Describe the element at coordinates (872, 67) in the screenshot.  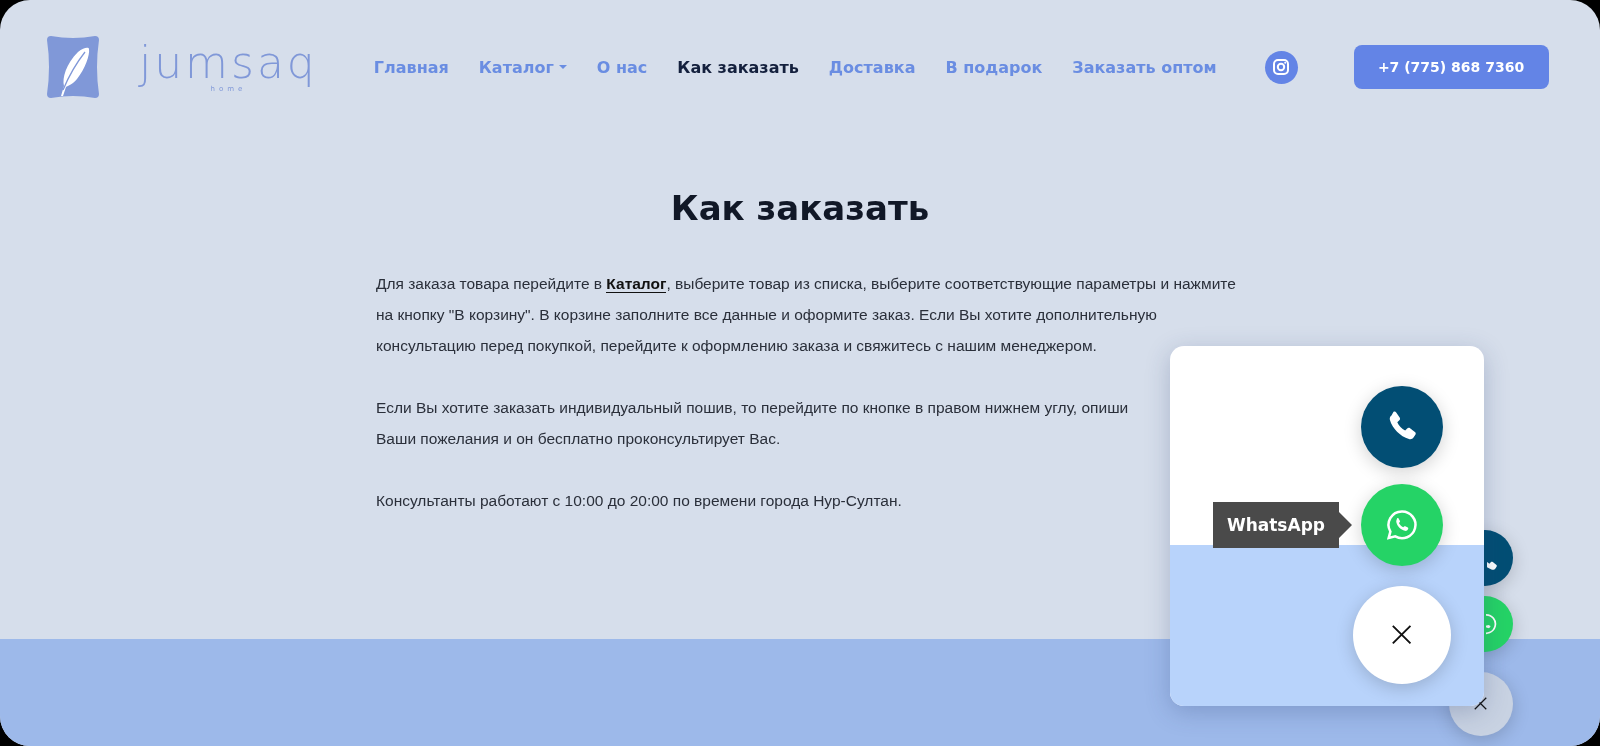
I see `nav-link: Доставка` at that location.